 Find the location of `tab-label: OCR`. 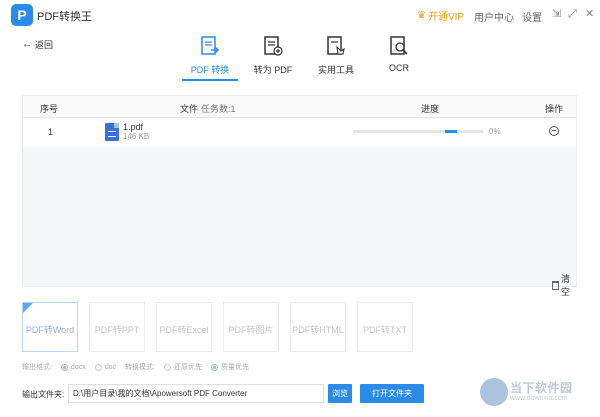

tab-label: OCR is located at coordinates (399, 68).